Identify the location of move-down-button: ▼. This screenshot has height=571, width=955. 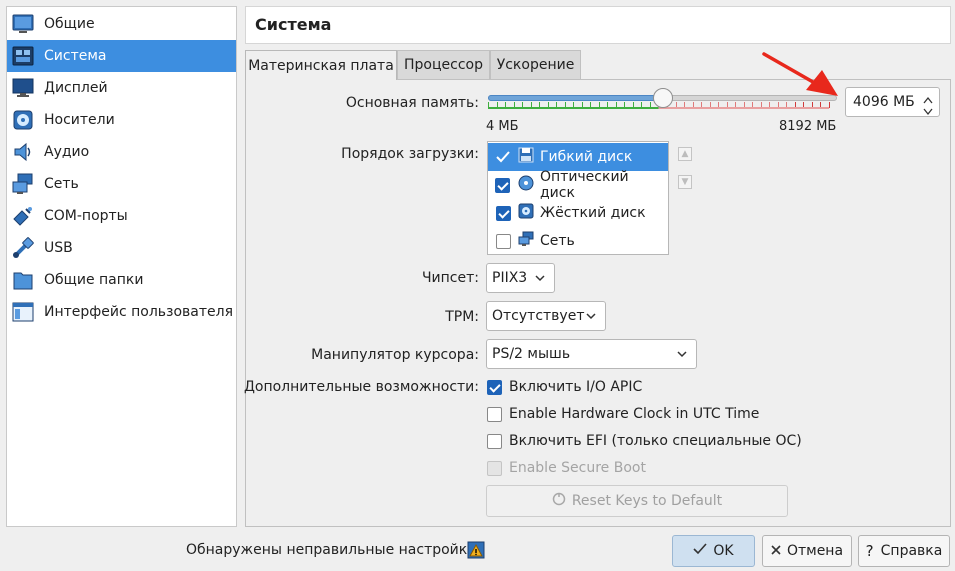
(685, 182).